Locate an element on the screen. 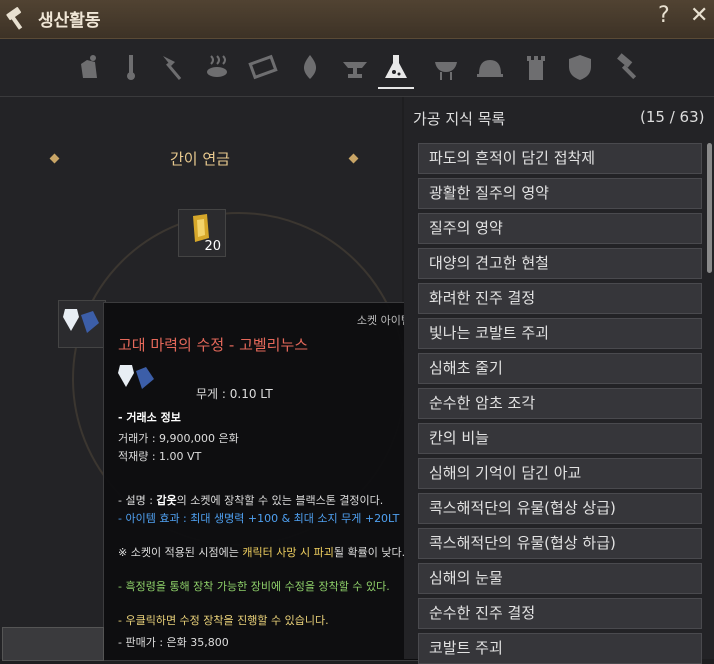 This screenshot has width=714, height=664. tab-smithing is located at coordinates (355, 67).